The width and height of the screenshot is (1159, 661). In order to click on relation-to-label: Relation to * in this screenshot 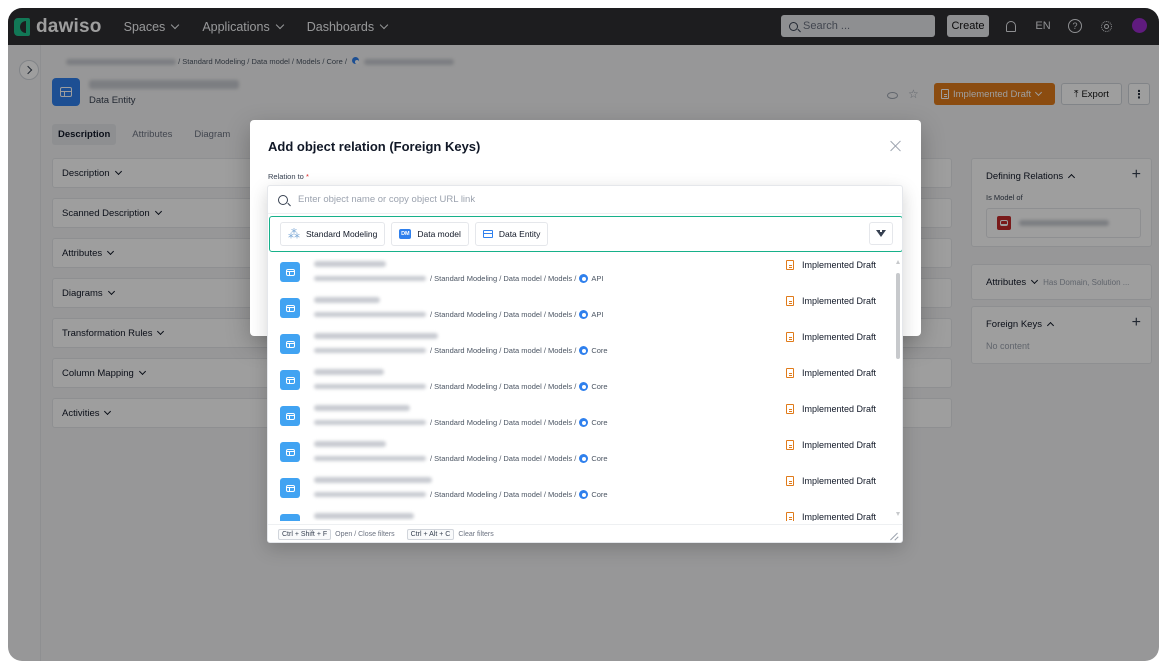, I will do `click(288, 176)`.